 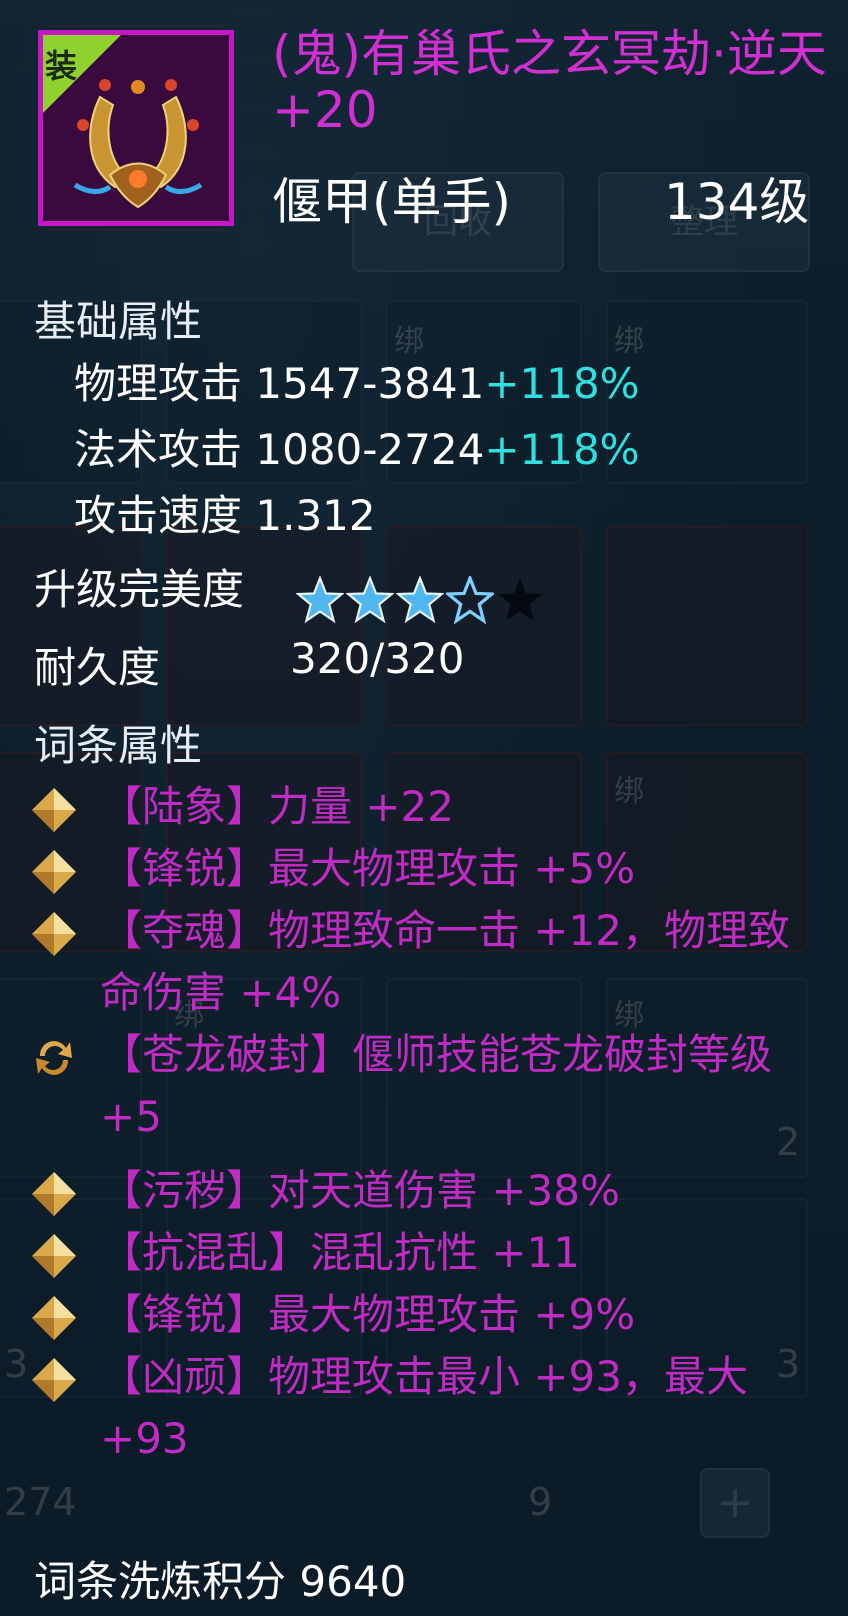 I want to click on refine-score-row: 词条洗炼积分 9640, so click(x=220, y=1578).